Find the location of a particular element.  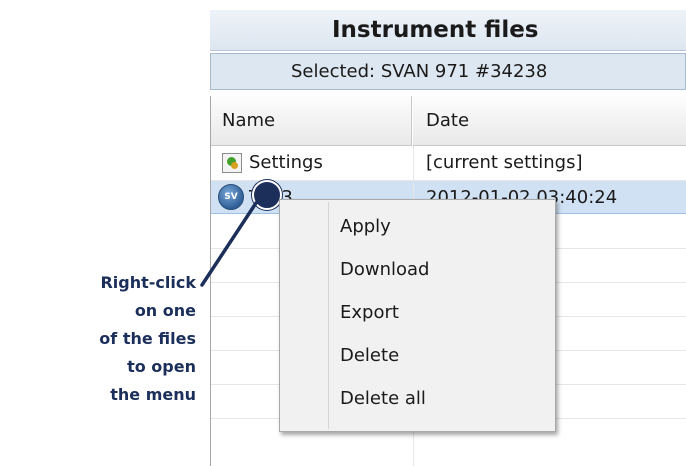

column-header-date: Date is located at coordinates (549, 121).